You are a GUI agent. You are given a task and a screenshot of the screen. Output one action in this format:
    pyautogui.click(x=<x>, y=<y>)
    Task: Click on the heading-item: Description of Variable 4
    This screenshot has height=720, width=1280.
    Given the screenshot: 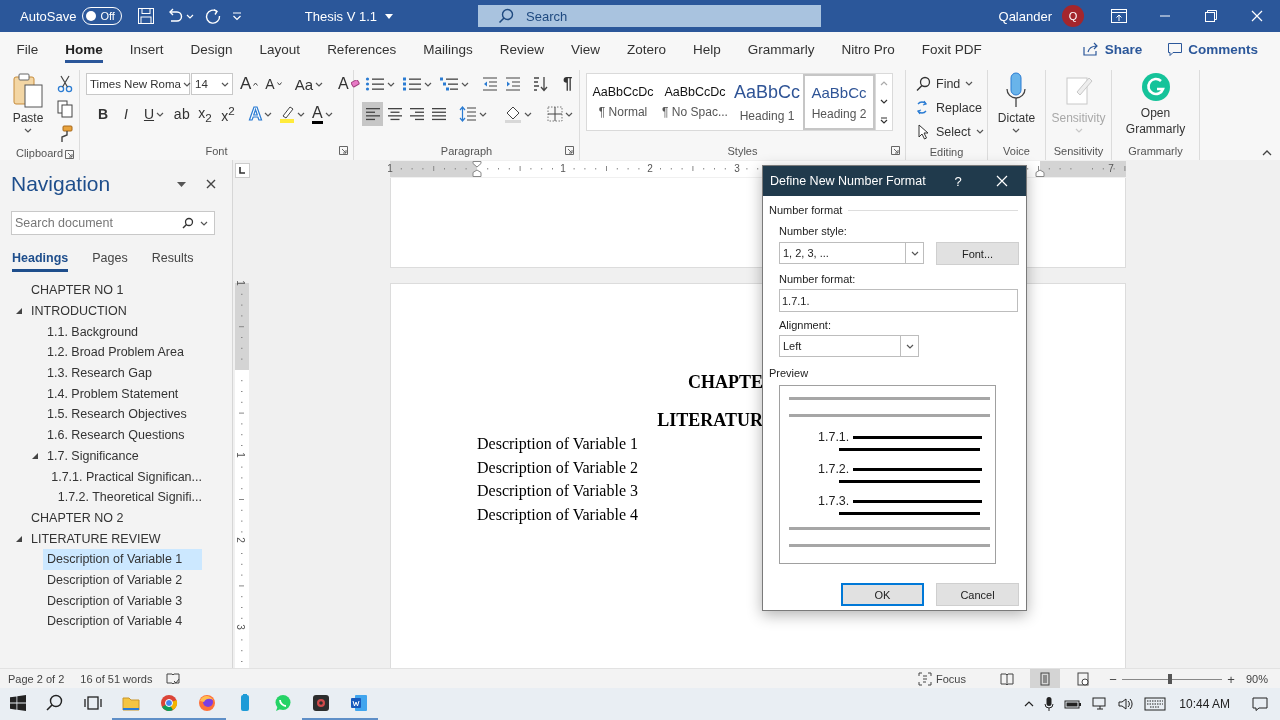 What is the action you would take?
    pyautogui.click(x=122, y=621)
    